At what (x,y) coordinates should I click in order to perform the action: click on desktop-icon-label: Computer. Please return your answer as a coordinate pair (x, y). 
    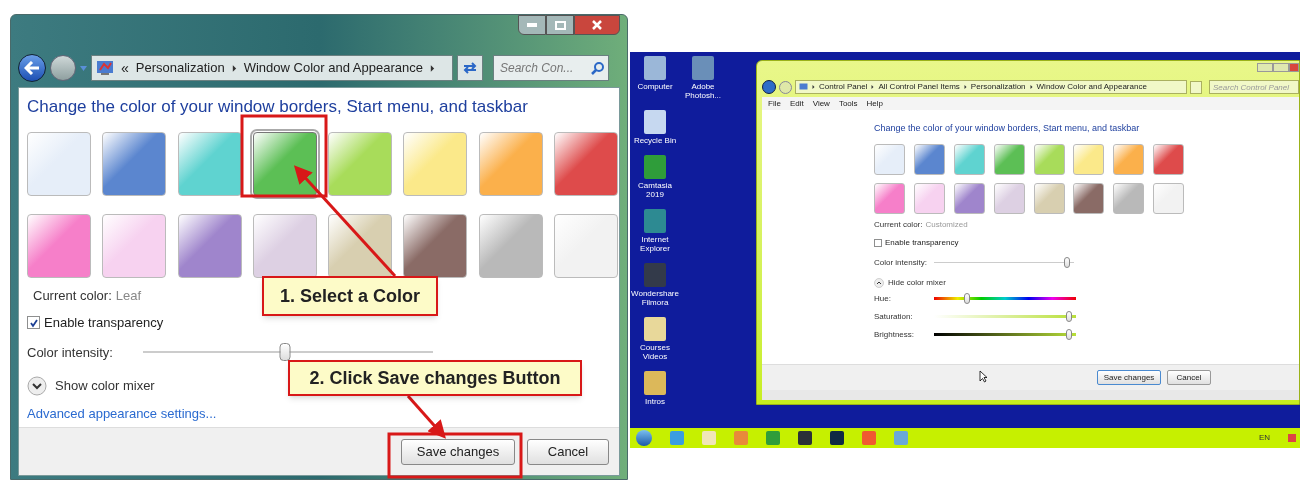
    Looking at the image, I should click on (655, 86).